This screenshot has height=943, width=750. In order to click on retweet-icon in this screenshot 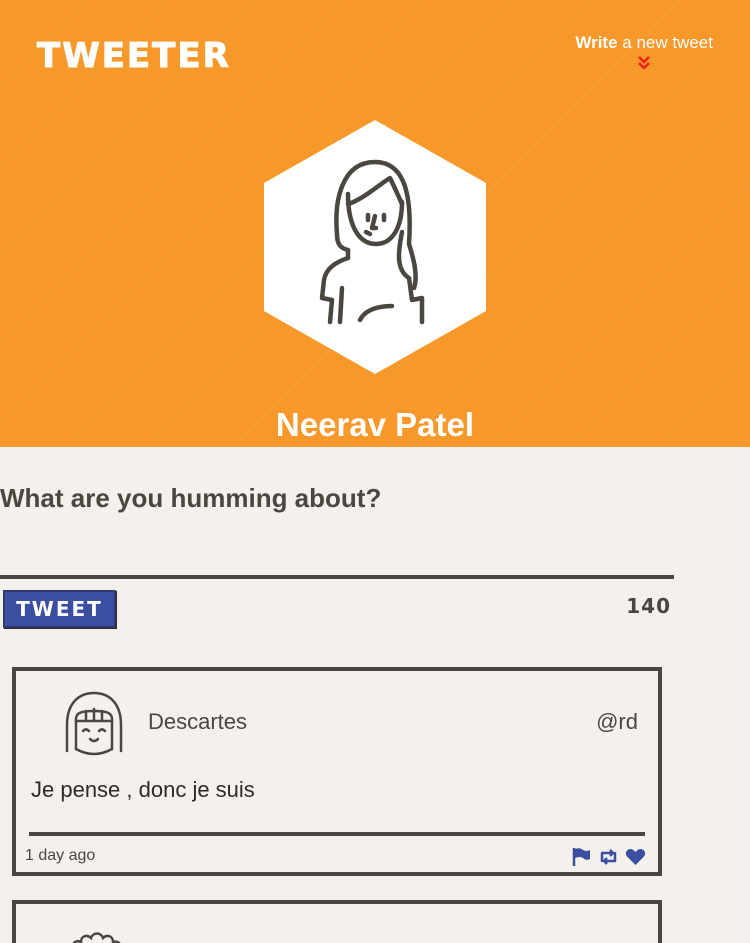, I will do `click(608, 857)`.